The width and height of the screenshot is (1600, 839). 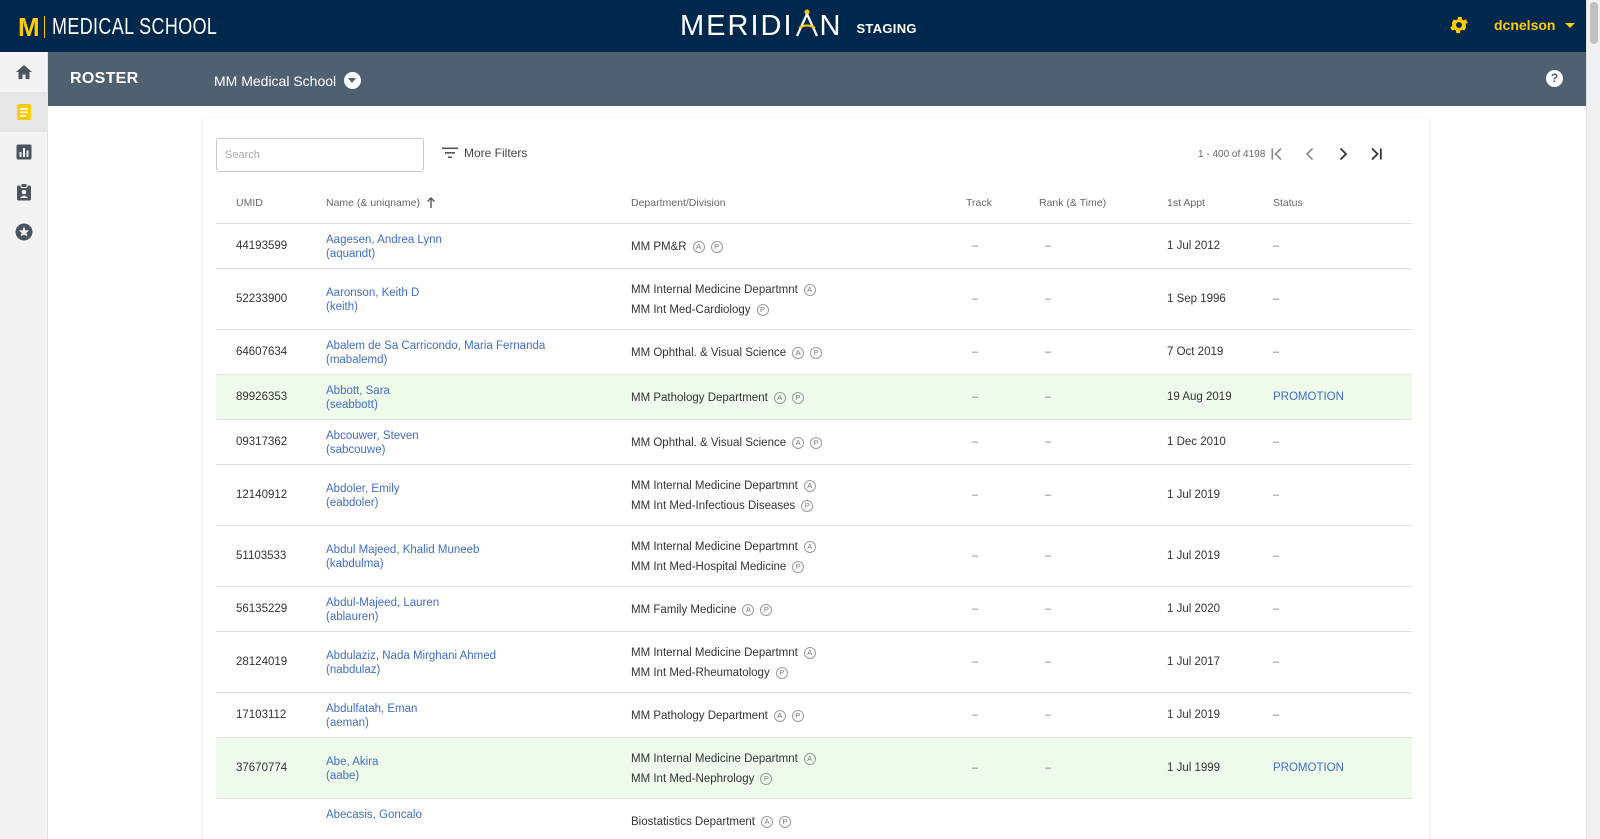 I want to click on person-name: Abdulfatah, Eman, so click(x=371, y=709).